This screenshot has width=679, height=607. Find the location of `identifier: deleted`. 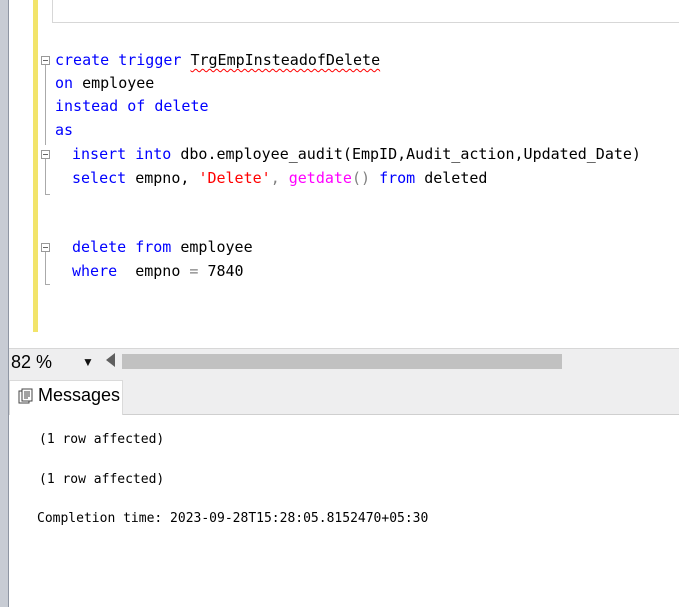

identifier: deleted is located at coordinates (456, 178).